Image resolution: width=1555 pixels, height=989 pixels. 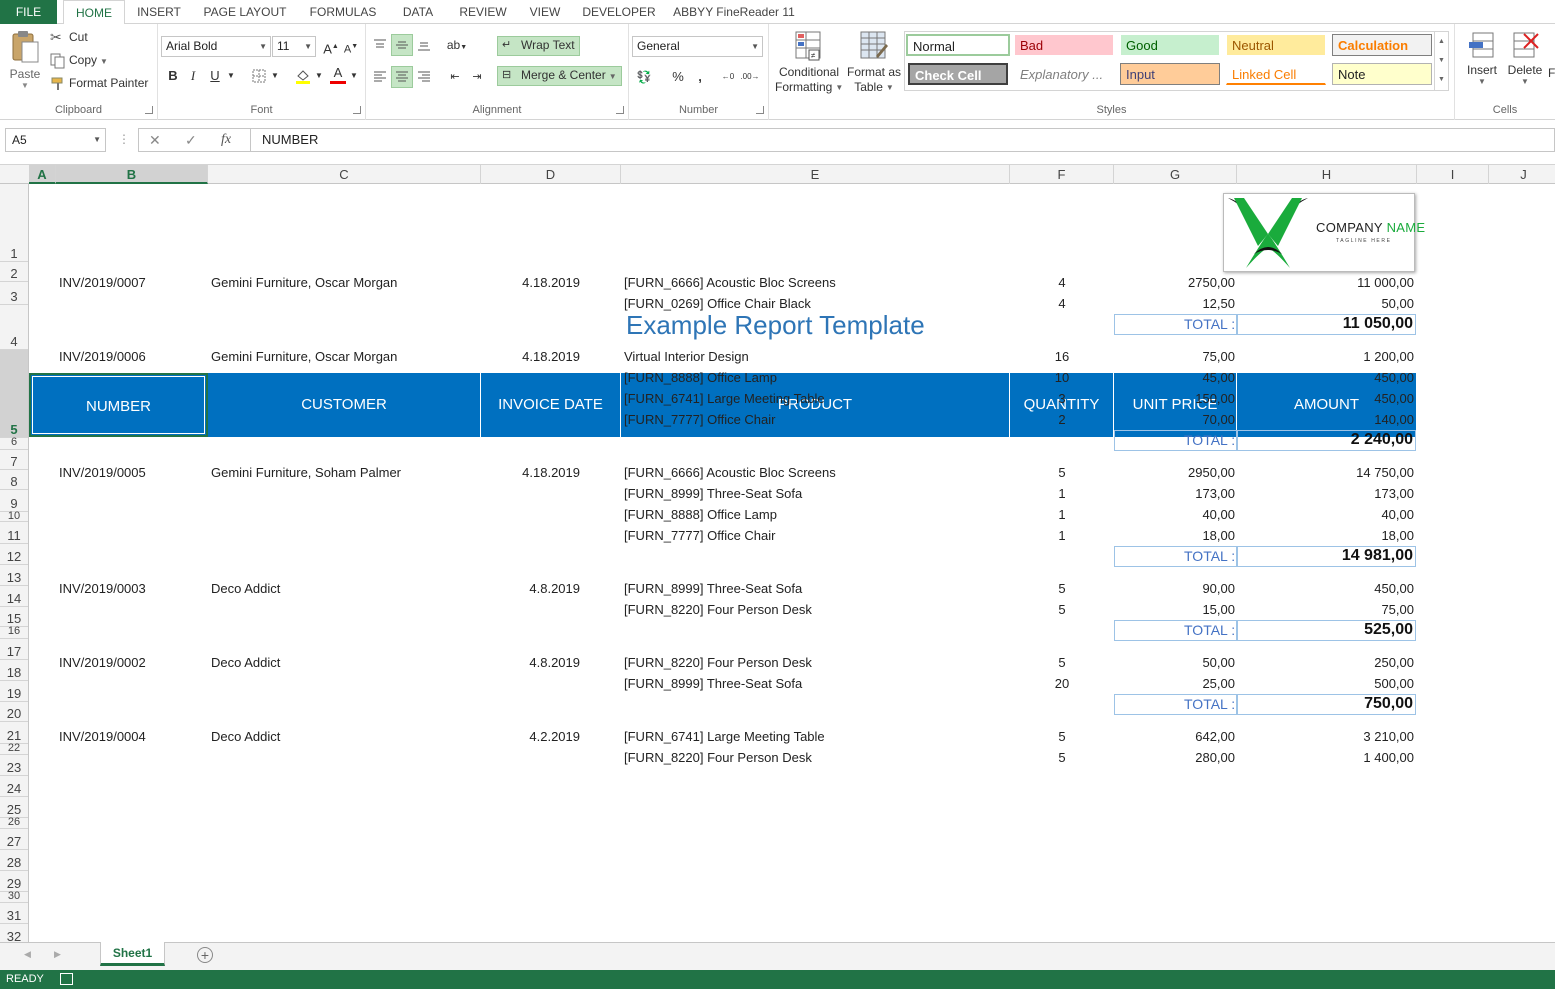 I want to click on number-launcher-icon, so click(x=760, y=110).